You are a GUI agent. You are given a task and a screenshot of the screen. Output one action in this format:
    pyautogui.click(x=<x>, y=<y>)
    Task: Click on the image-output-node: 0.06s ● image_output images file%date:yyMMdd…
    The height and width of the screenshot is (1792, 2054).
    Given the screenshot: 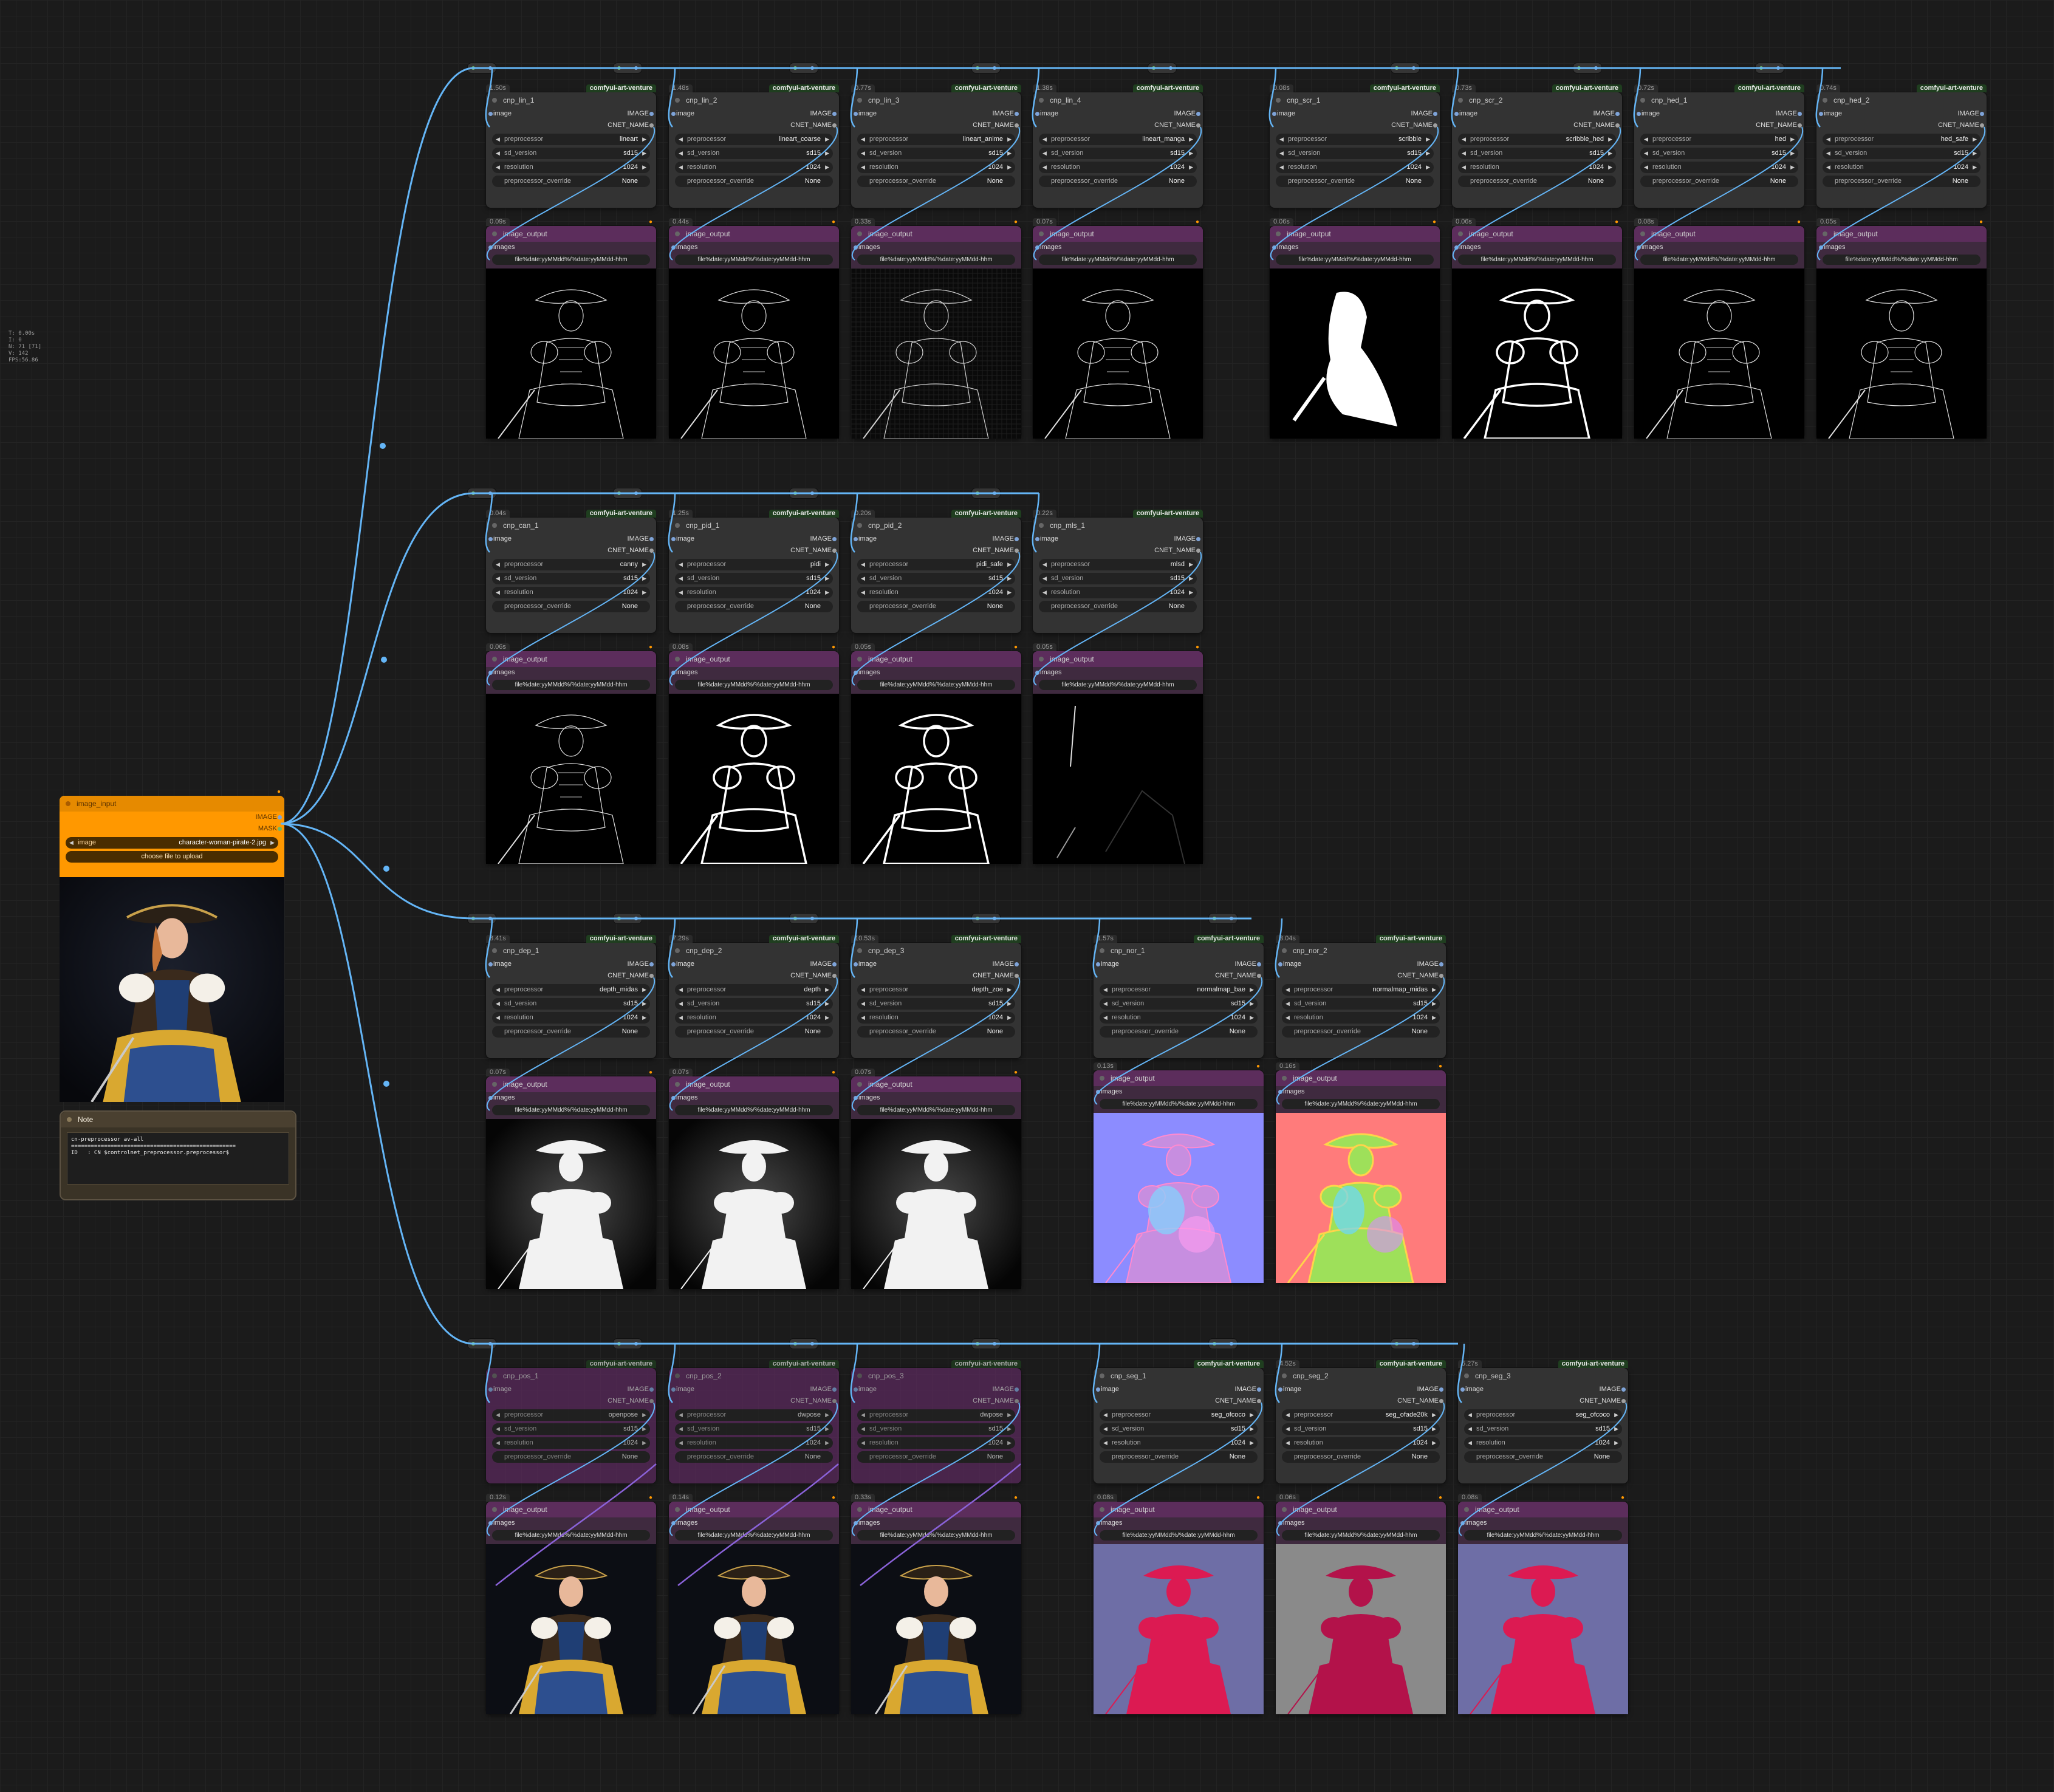 What is the action you would take?
    pyautogui.click(x=1537, y=328)
    